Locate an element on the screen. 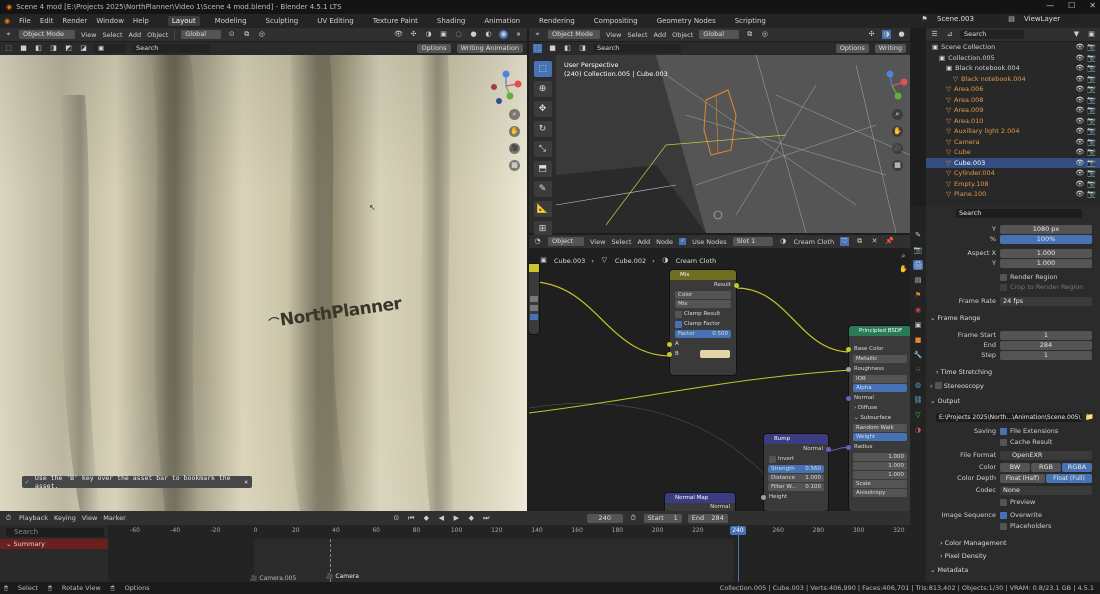 This screenshot has width=1100, height=594. outliner-row: ▽ Camera 👁 📷 is located at coordinates (1013, 142).